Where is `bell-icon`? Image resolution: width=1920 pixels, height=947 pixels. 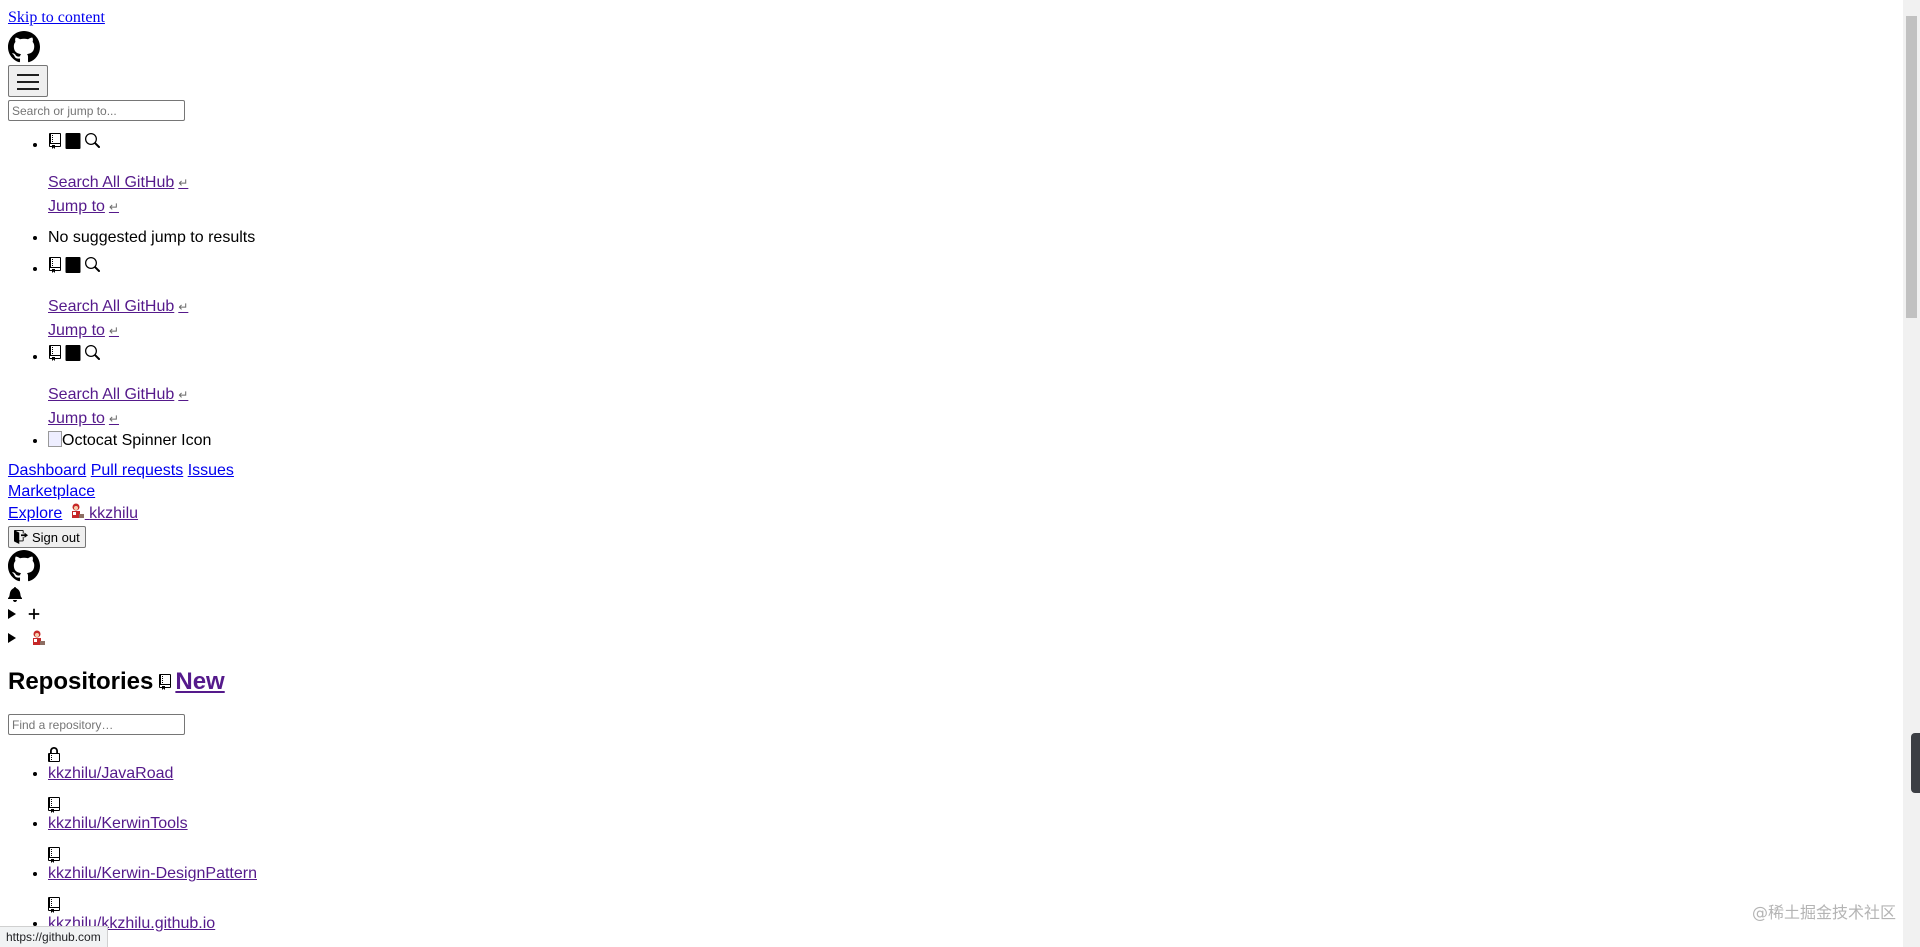
bell-icon is located at coordinates (15, 594).